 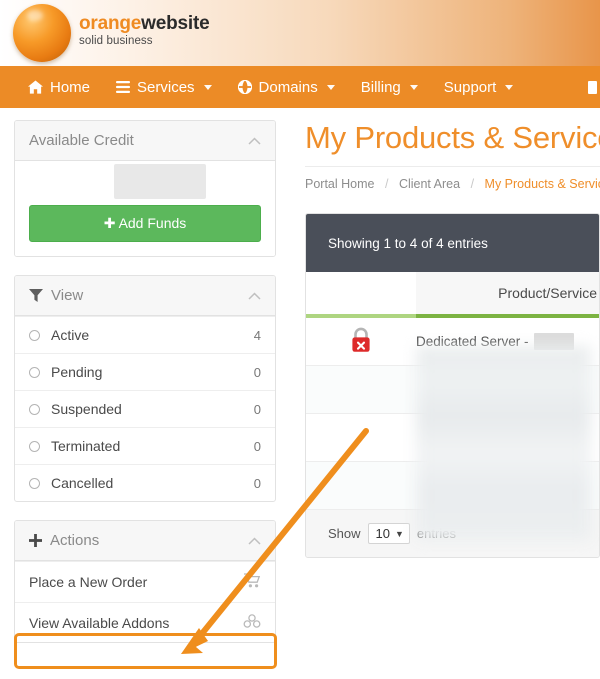 I want to click on main-navigation: Home Services Domains Billing Support, so click(x=300, y=87).